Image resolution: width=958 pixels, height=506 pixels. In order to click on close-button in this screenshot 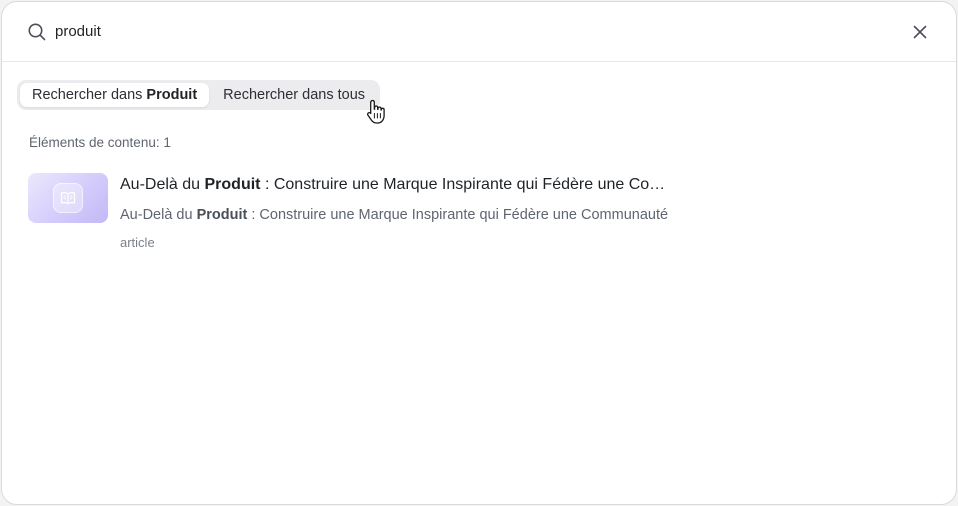, I will do `click(920, 32)`.